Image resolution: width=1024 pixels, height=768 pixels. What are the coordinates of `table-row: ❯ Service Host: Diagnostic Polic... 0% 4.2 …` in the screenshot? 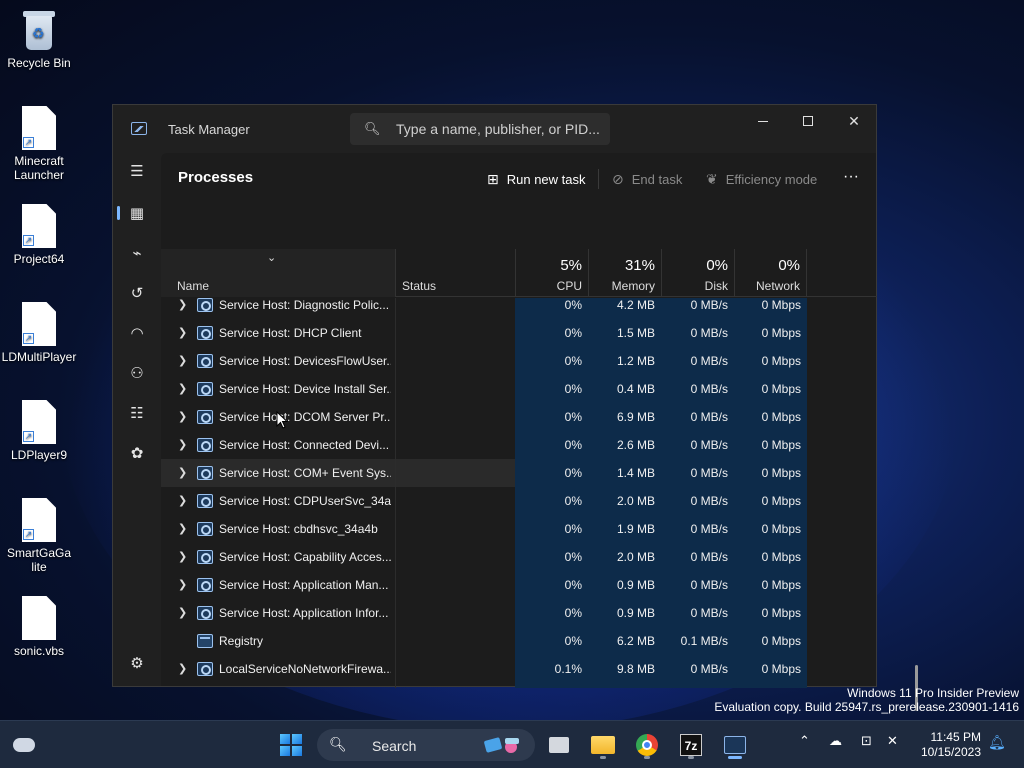 It's located at (484, 308).